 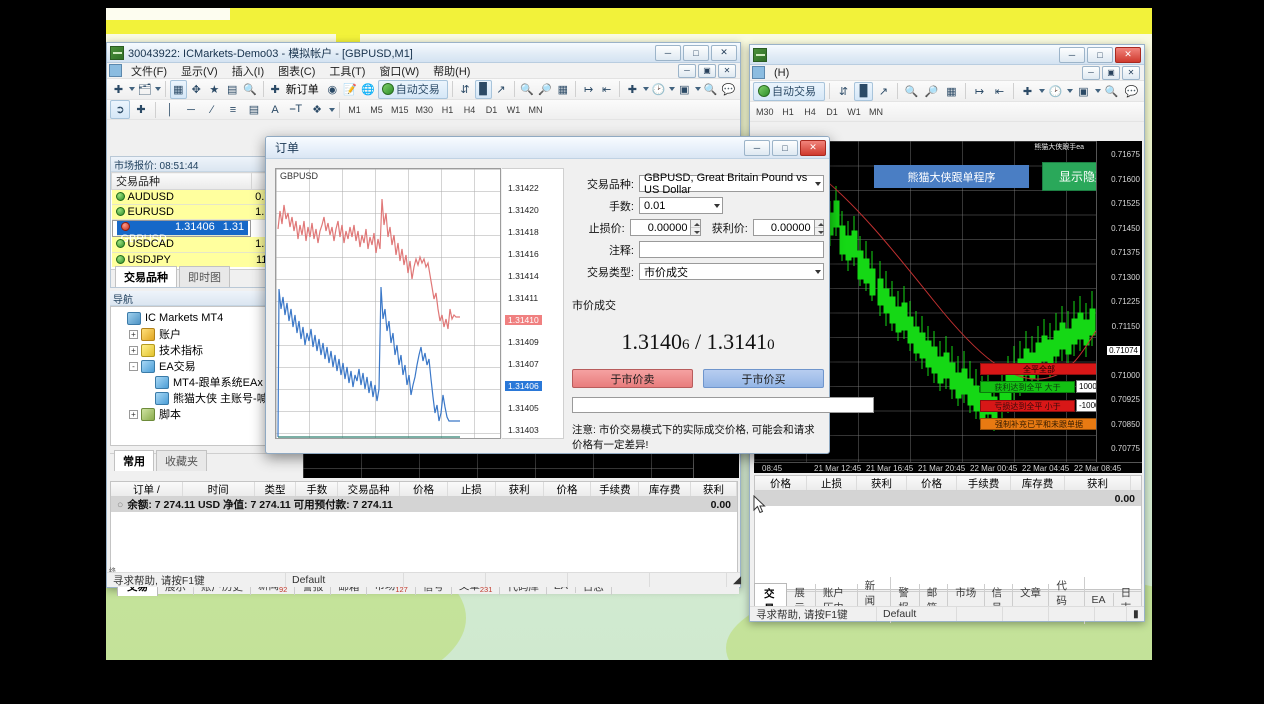 I want to click on terminal-column: 订单 /, so click(x=147, y=489).